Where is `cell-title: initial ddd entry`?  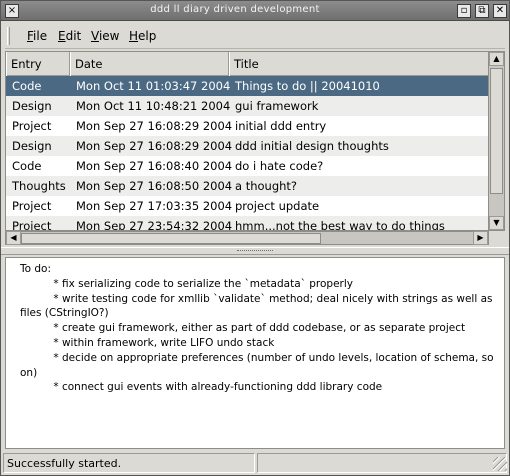
cell-title: initial ddd entry is located at coordinates (281, 126).